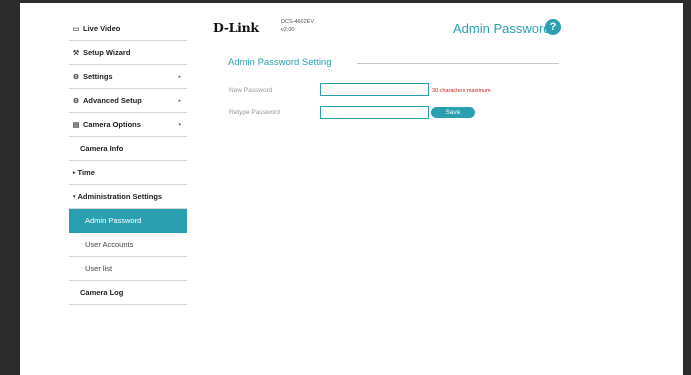 The height and width of the screenshot is (375, 691). I want to click on section-title: Admin Password Setting, so click(280, 62).